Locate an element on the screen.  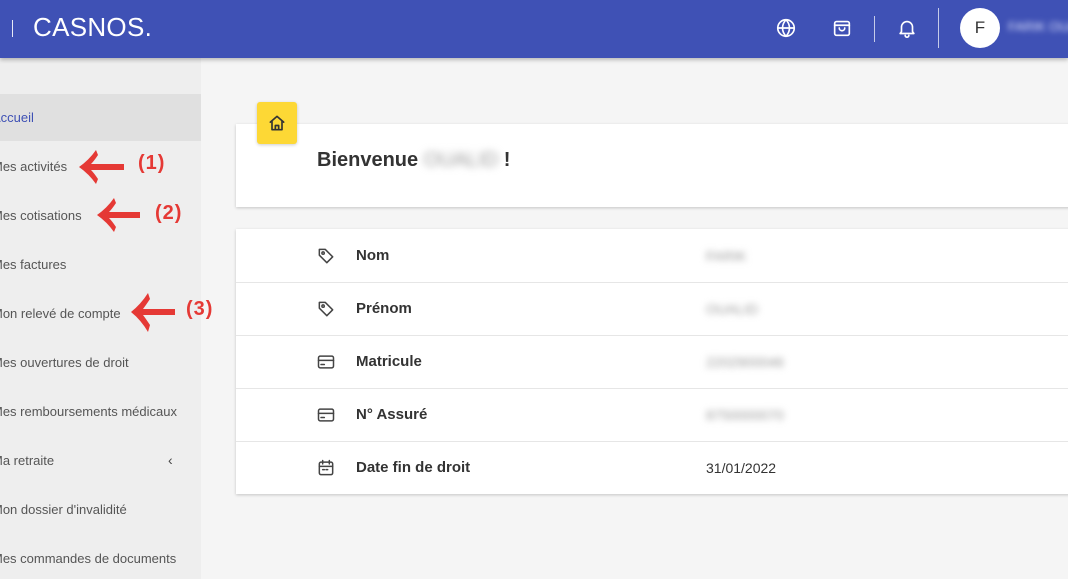
info-label: Prénom is located at coordinates (384, 308).